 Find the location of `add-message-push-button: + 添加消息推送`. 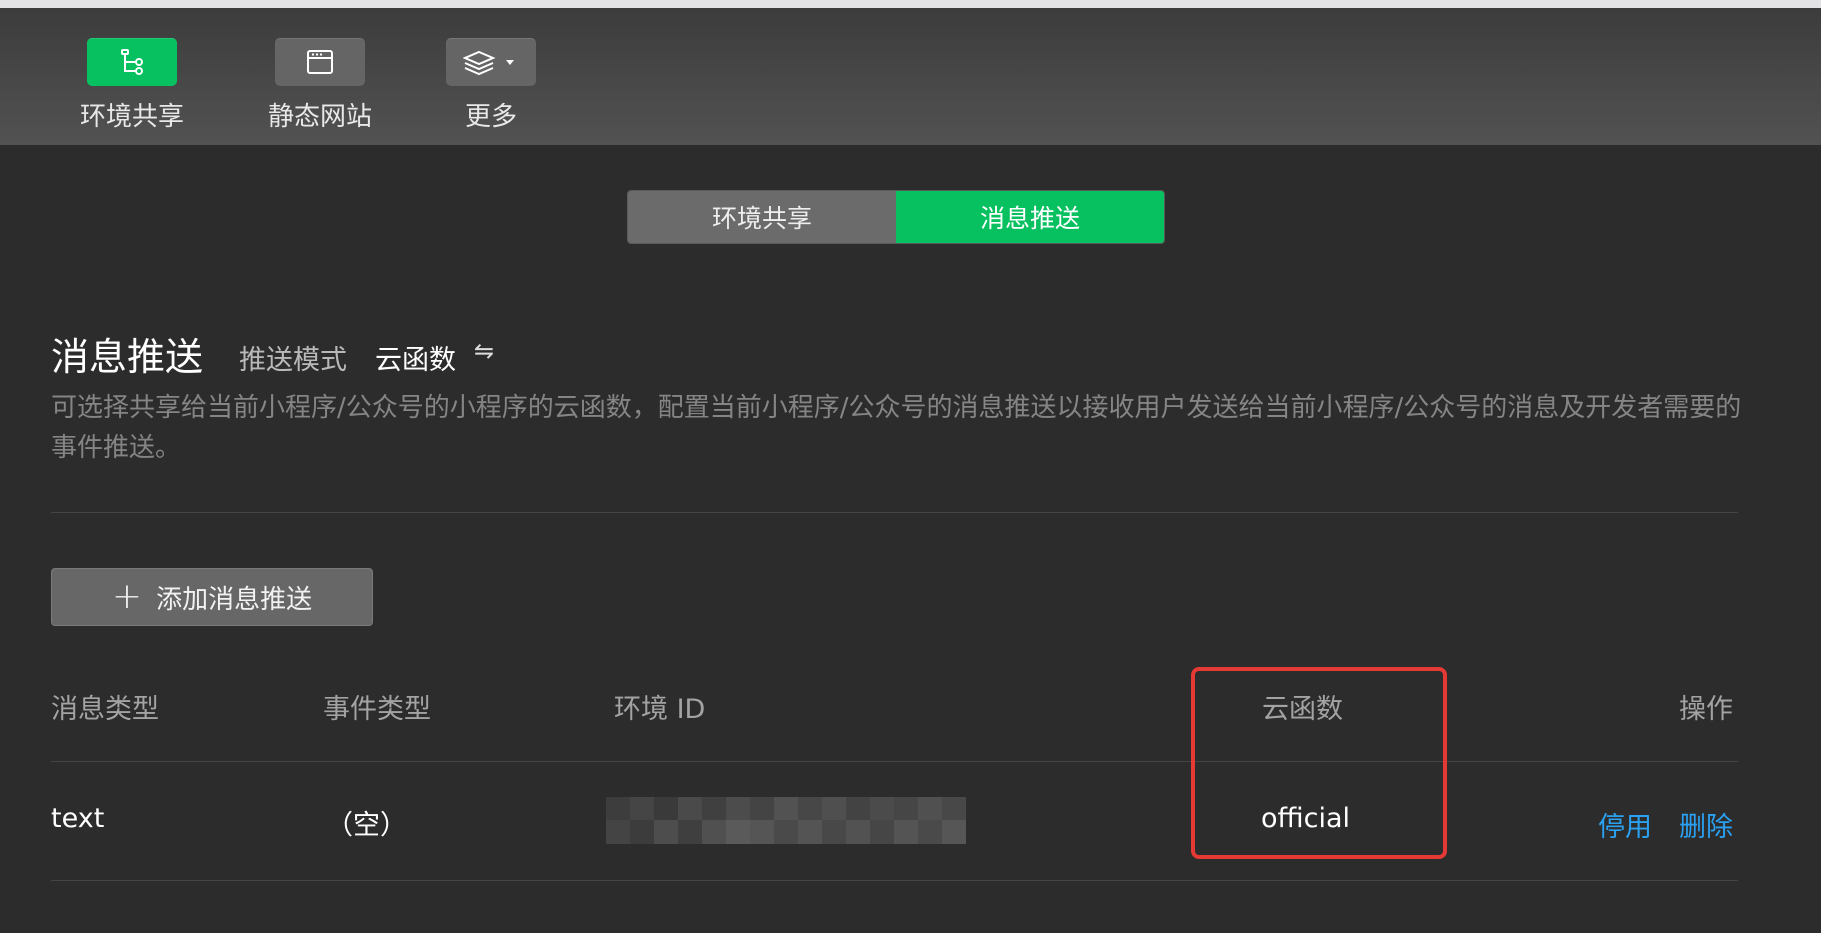

add-message-push-button: + 添加消息推送 is located at coordinates (212, 597).